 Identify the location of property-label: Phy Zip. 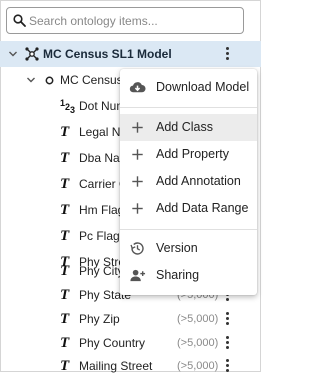
(99, 319).